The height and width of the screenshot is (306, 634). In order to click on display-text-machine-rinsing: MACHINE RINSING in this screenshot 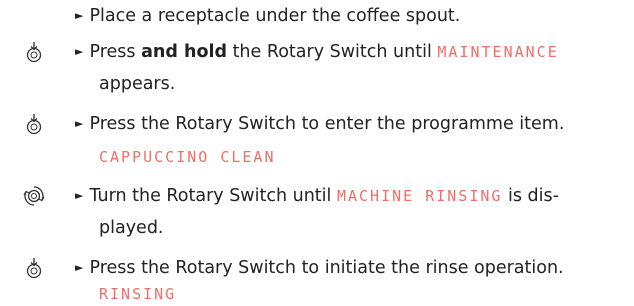, I will do `click(419, 196)`.